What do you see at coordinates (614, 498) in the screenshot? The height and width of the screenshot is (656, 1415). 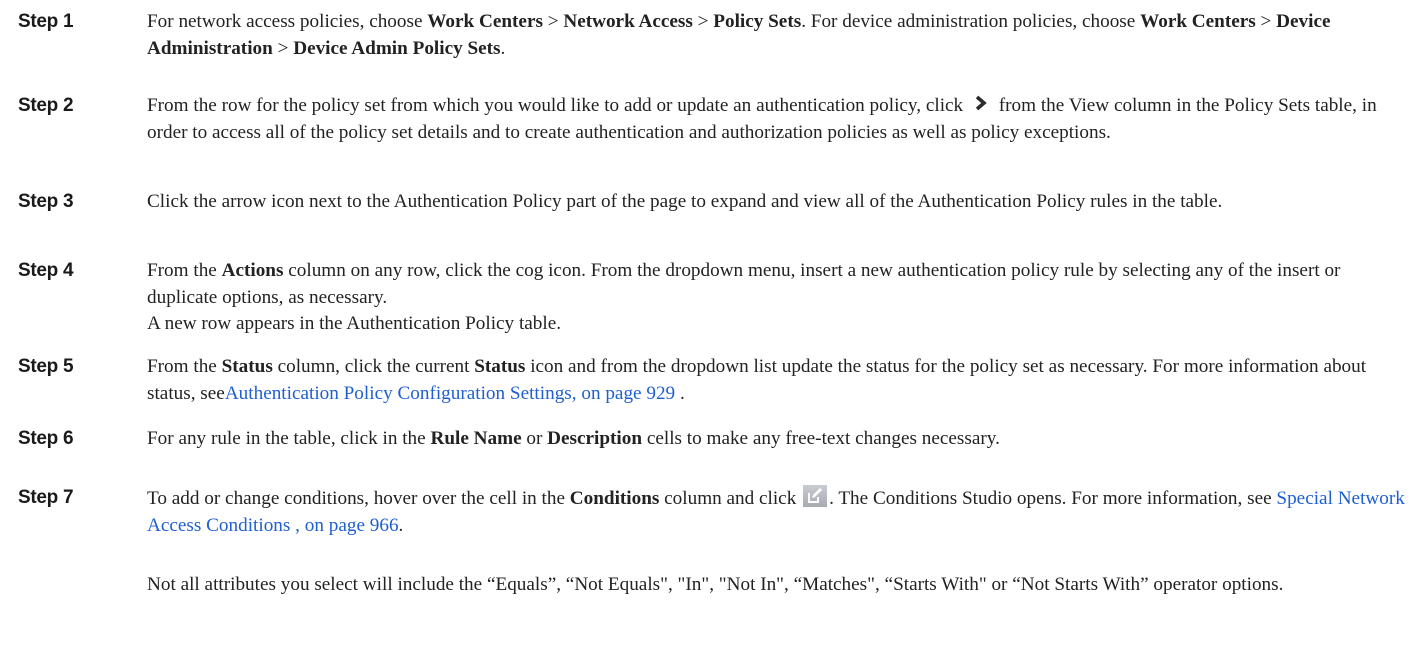 I see `column-conditions: Conditions` at bounding box center [614, 498].